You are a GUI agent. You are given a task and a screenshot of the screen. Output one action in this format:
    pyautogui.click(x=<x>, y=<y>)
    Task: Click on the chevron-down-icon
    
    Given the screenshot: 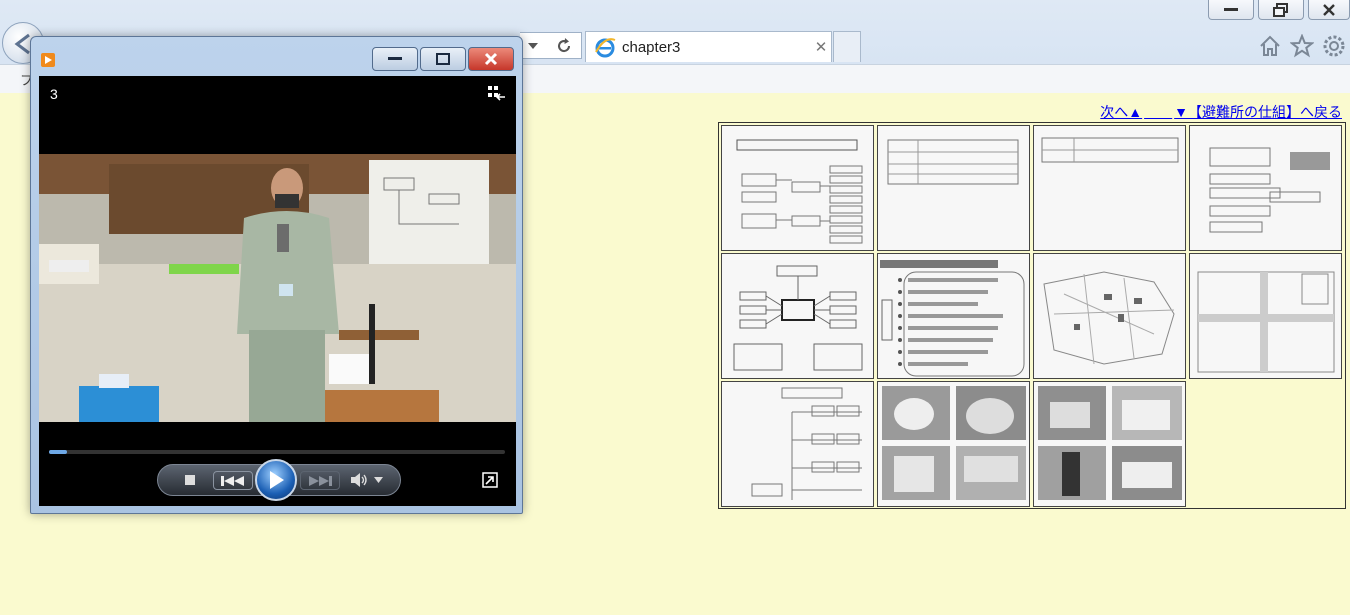 What is the action you would take?
    pyautogui.click(x=378, y=480)
    